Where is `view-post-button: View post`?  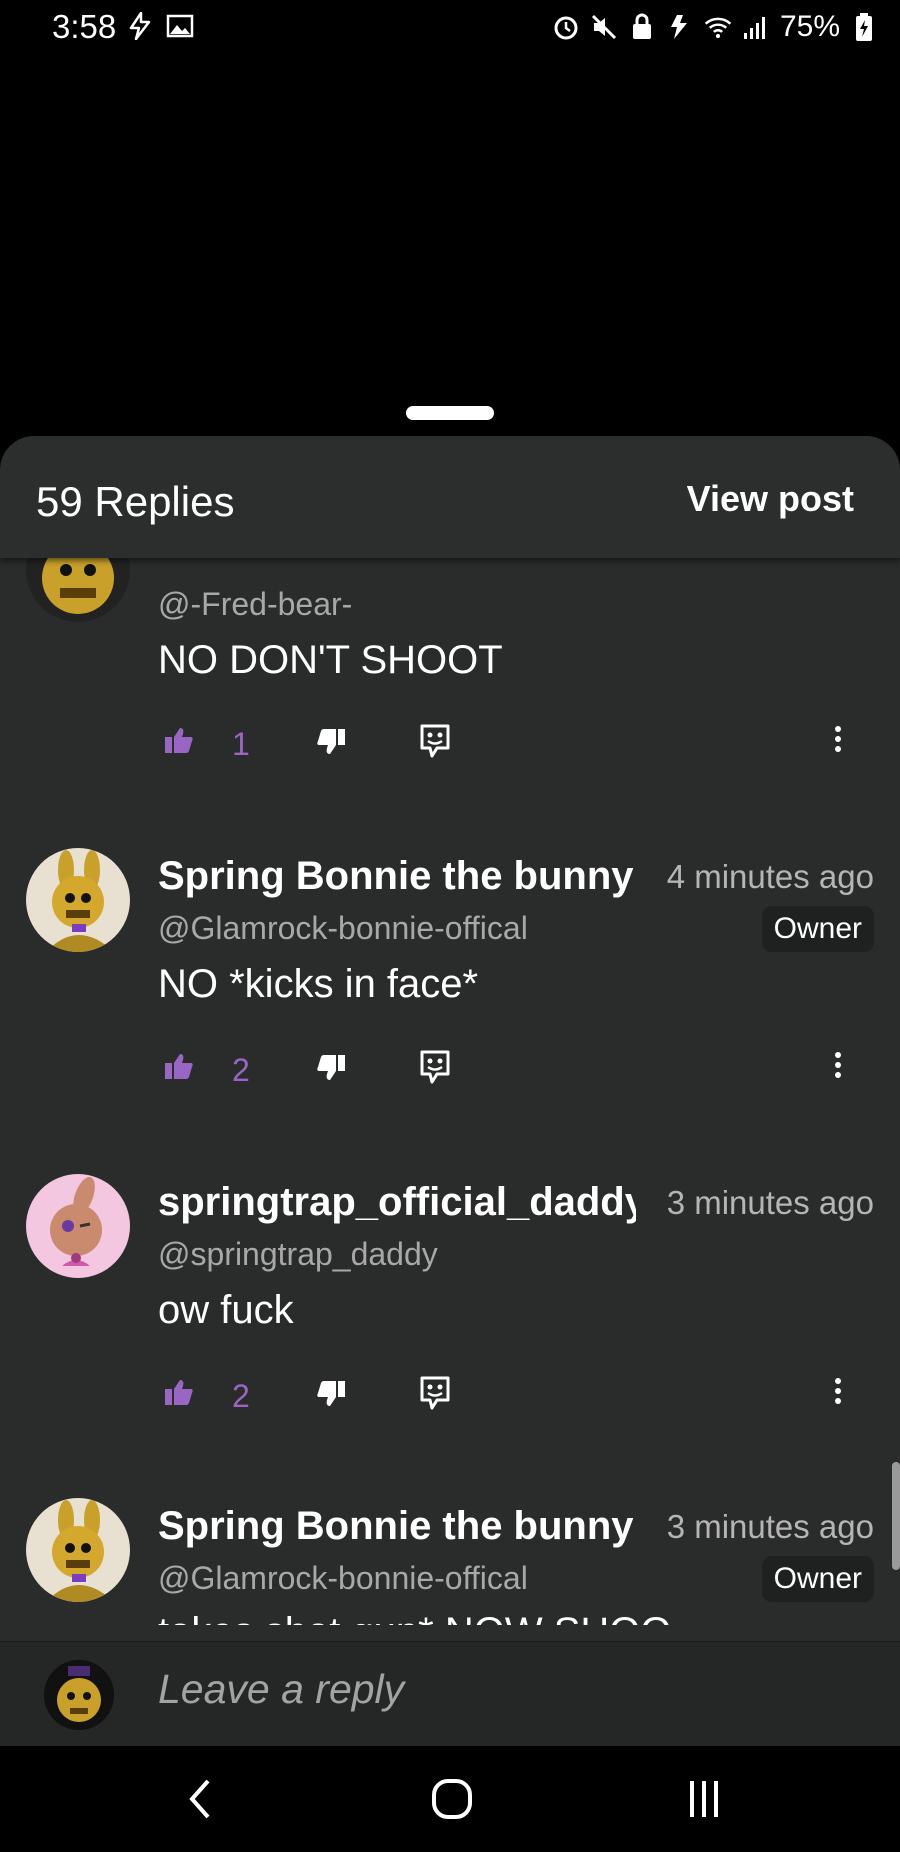 view-post-button: View post is located at coordinates (770, 499).